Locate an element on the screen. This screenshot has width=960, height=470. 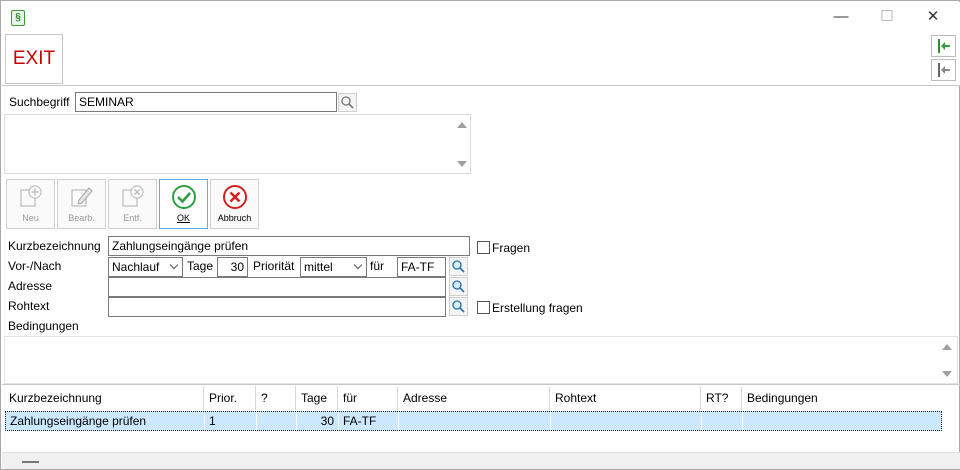
ask-label: Fragen is located at coordinates (511, 248).